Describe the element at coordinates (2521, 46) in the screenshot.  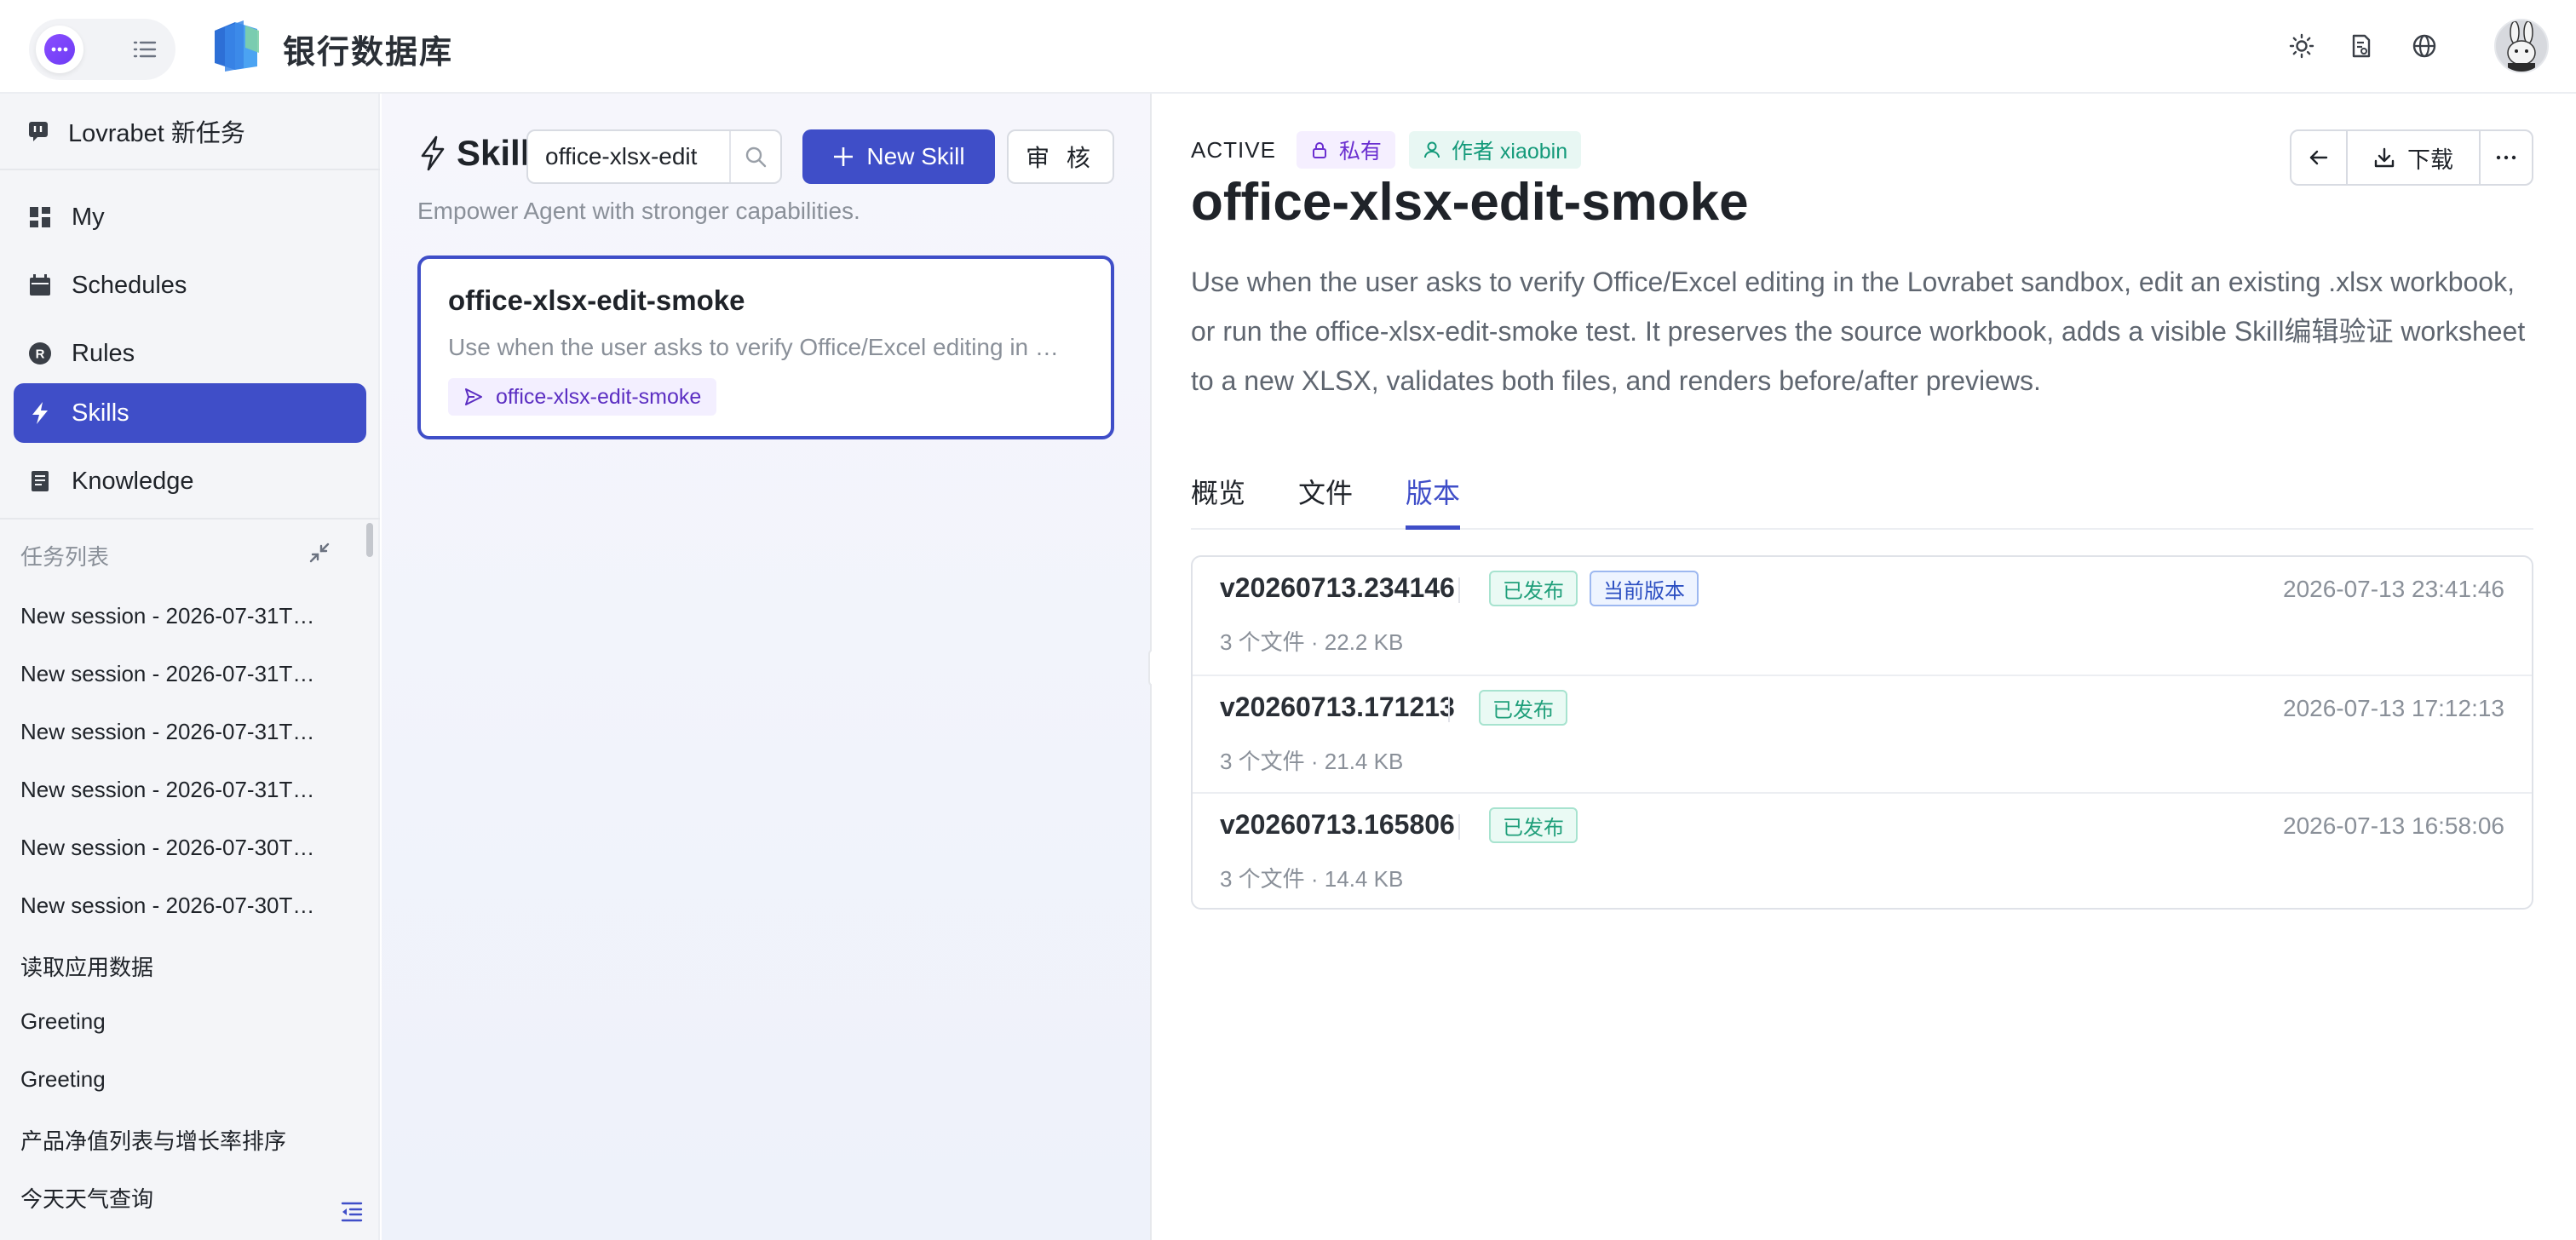
I see `user-avatar` at that location.